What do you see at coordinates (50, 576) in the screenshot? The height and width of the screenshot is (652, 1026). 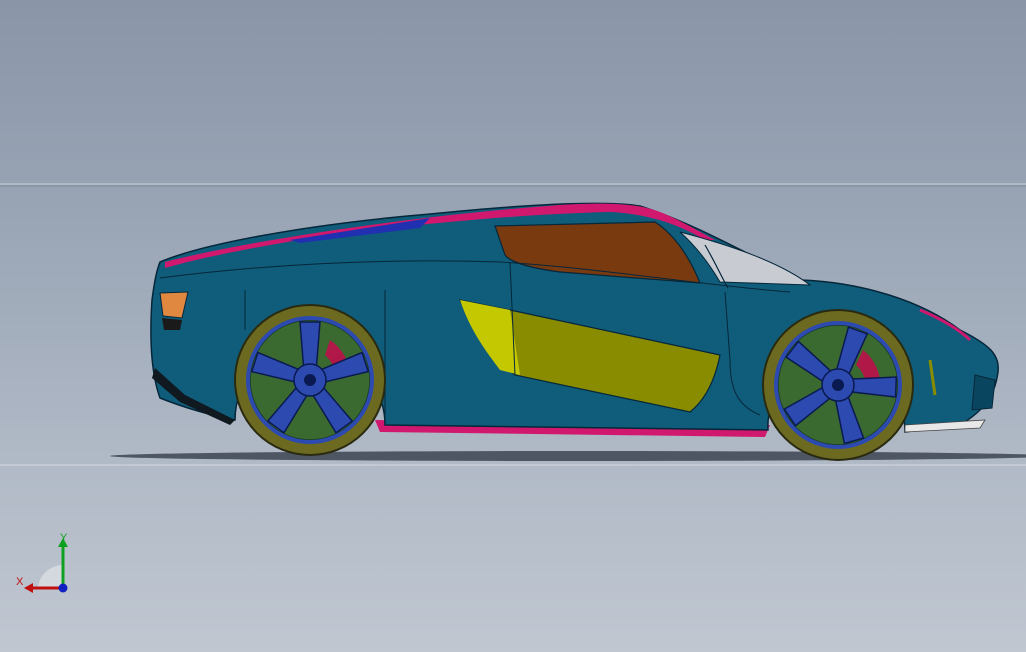 I see `triad-plane` at bounding box center [50, 576].